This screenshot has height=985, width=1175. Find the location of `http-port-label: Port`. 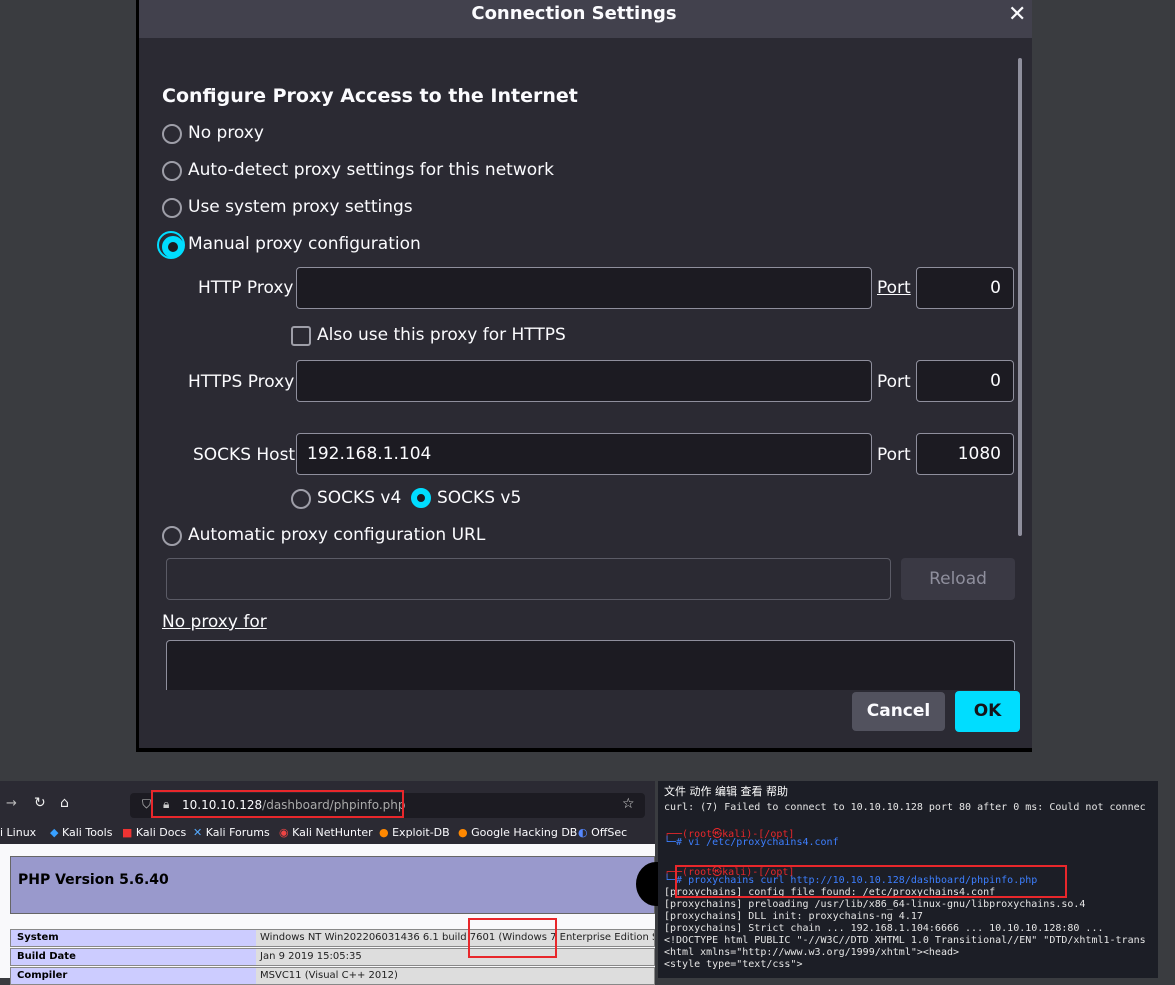

http-port-label: Port is located at coordinates (894, 288).